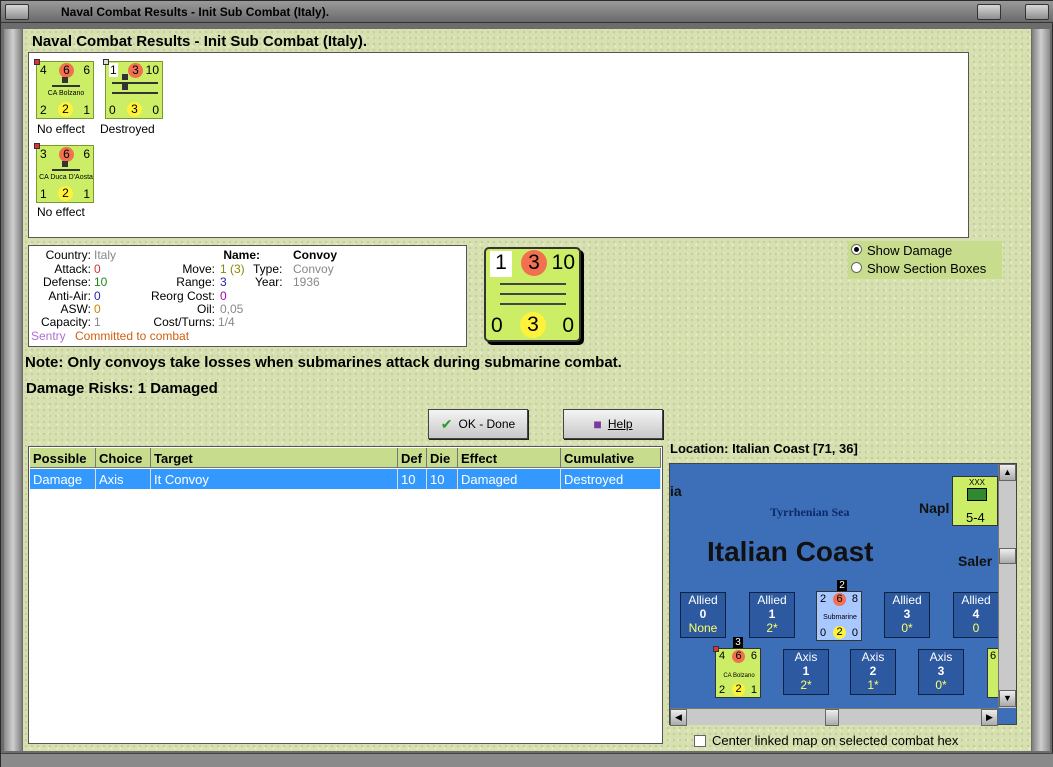 This screenshot has height=767, width=1053. Describe the element at coordinates (1041, 390) in the screenshot. I see `frame-right-edge` at that location.